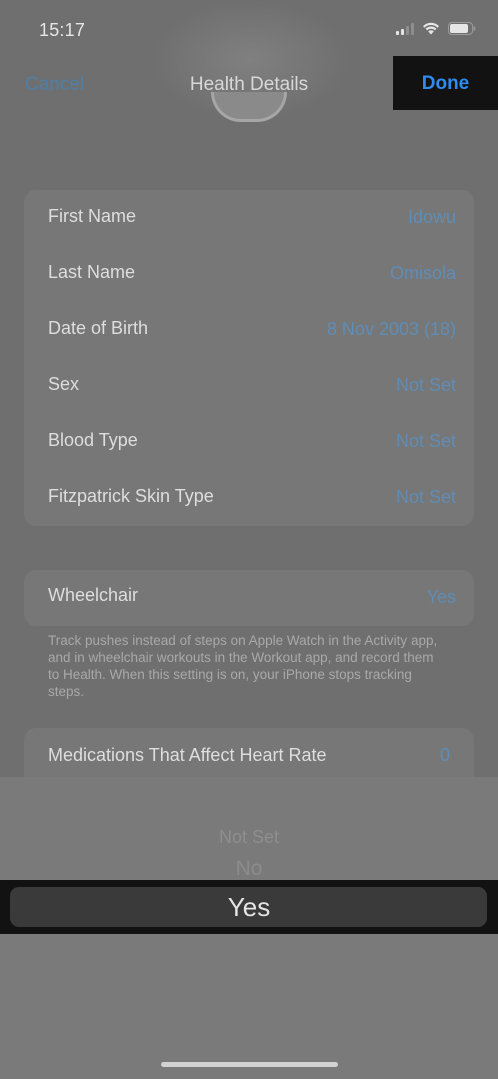 The width and height of the screenshot is (498, 1079). I want to click on wifi-icon, so click(431, 28).